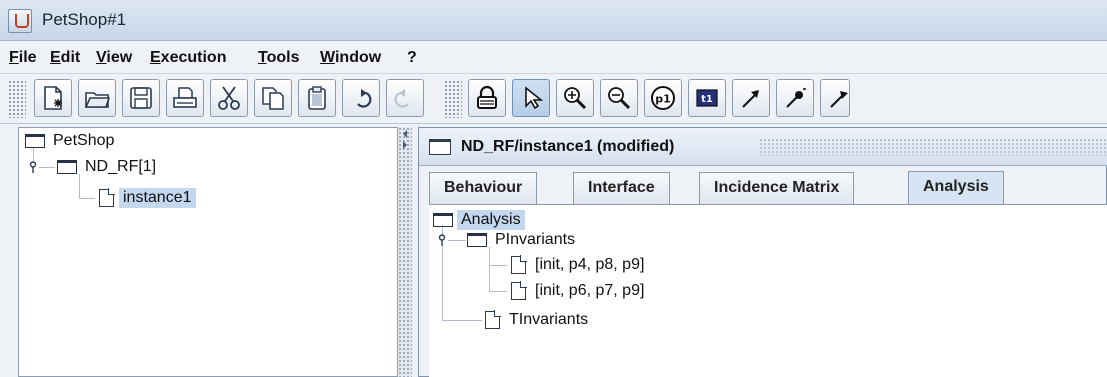 This screenshot has height=377, width=1107. Describe the element at coordinates (121, 166) in the screenshot. I see `tree-label: ND_RF[1]` at that location.